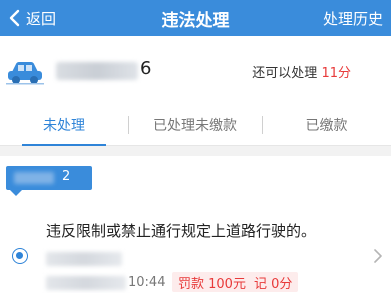 This screenshot has height=293, width=391. What do you see at coordinates (146, 68) in the screenshot?
I see `plate-number-tail: 6` at bounding box center [146, 68].